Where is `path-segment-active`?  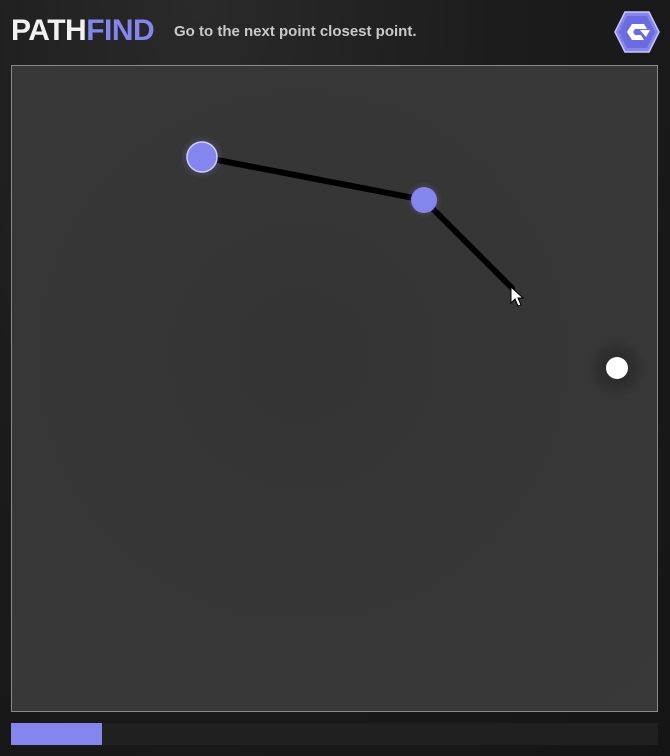
path-segment-active is located at coordinates (468, 244).